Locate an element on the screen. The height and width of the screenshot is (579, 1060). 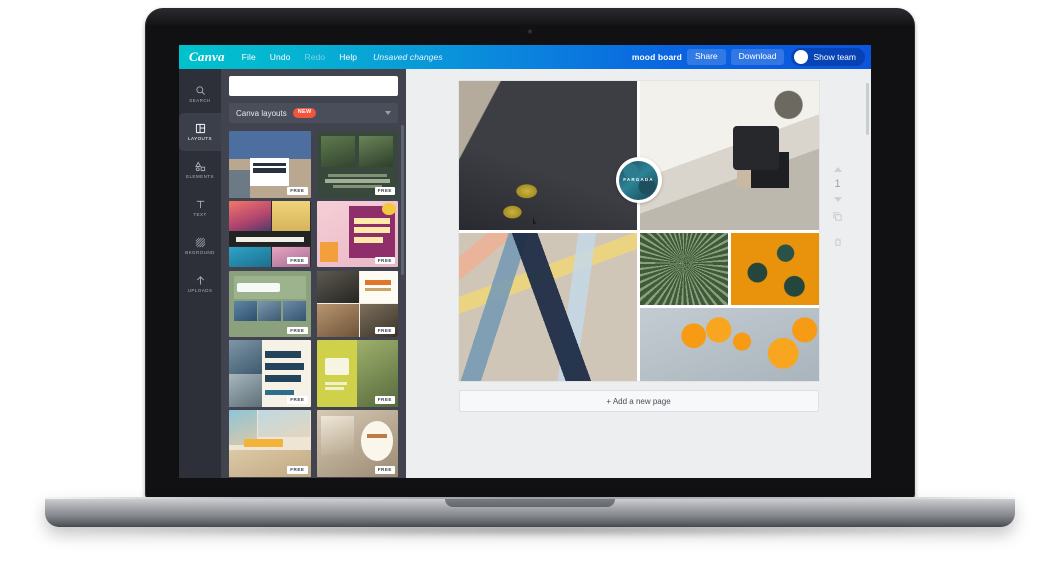
new-badge: NEW is located at coordinates (304, 113).